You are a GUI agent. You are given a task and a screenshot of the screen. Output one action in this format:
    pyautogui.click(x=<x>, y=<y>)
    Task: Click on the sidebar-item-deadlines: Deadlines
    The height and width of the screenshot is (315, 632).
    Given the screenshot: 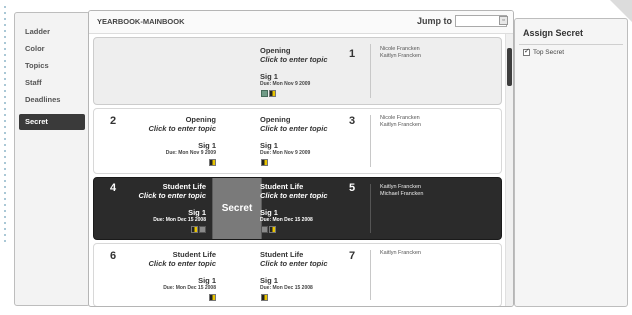 What is the action you would take?
    pyautogui.click(x=52, y=100)
    